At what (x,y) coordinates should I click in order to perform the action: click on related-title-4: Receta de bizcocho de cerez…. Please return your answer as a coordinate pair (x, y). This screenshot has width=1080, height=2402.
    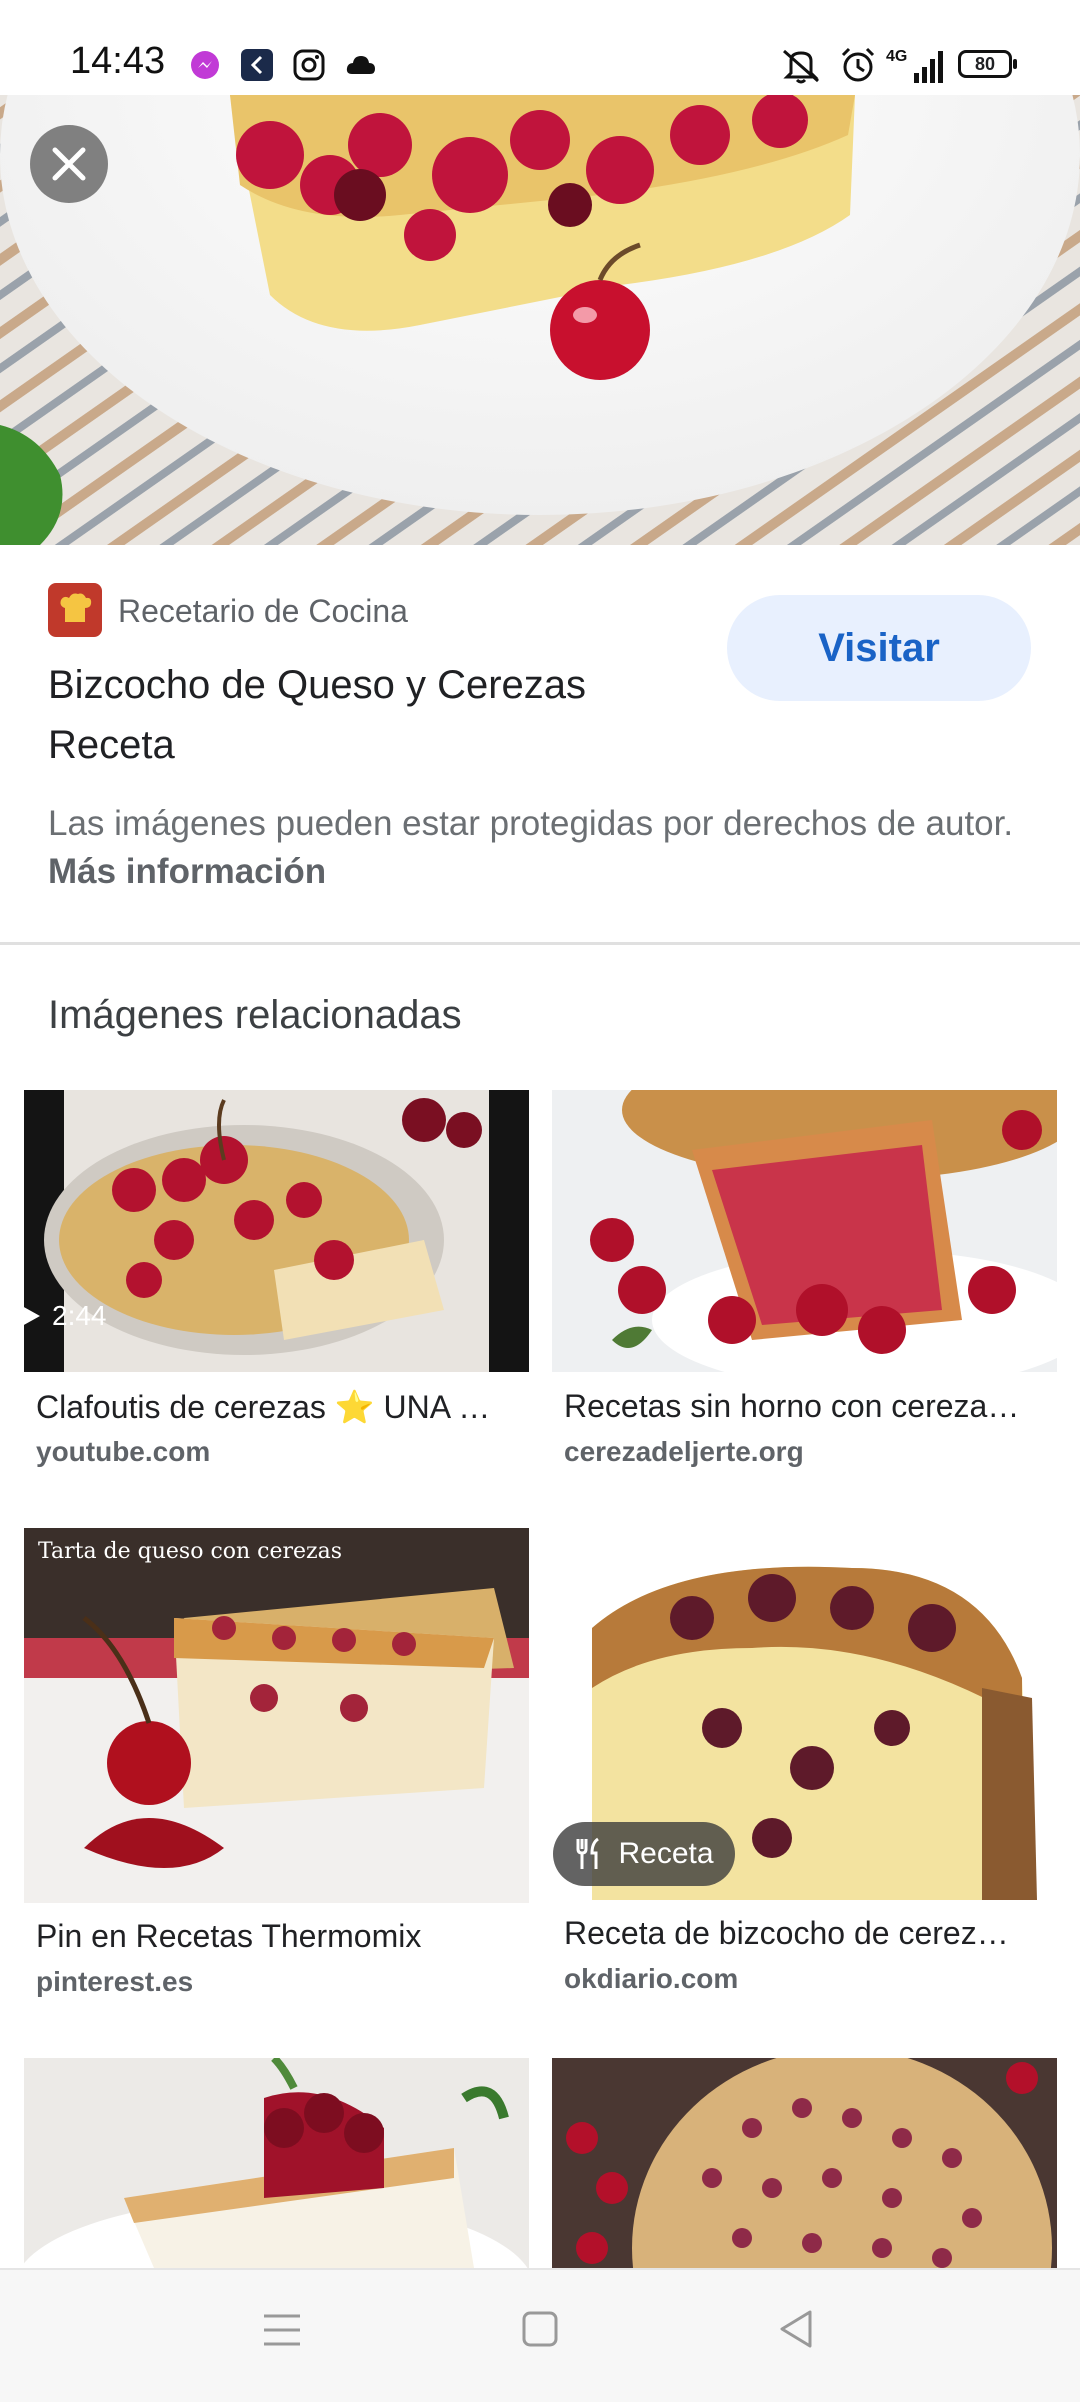
    Looking at the image, I should click on (809, 1933).